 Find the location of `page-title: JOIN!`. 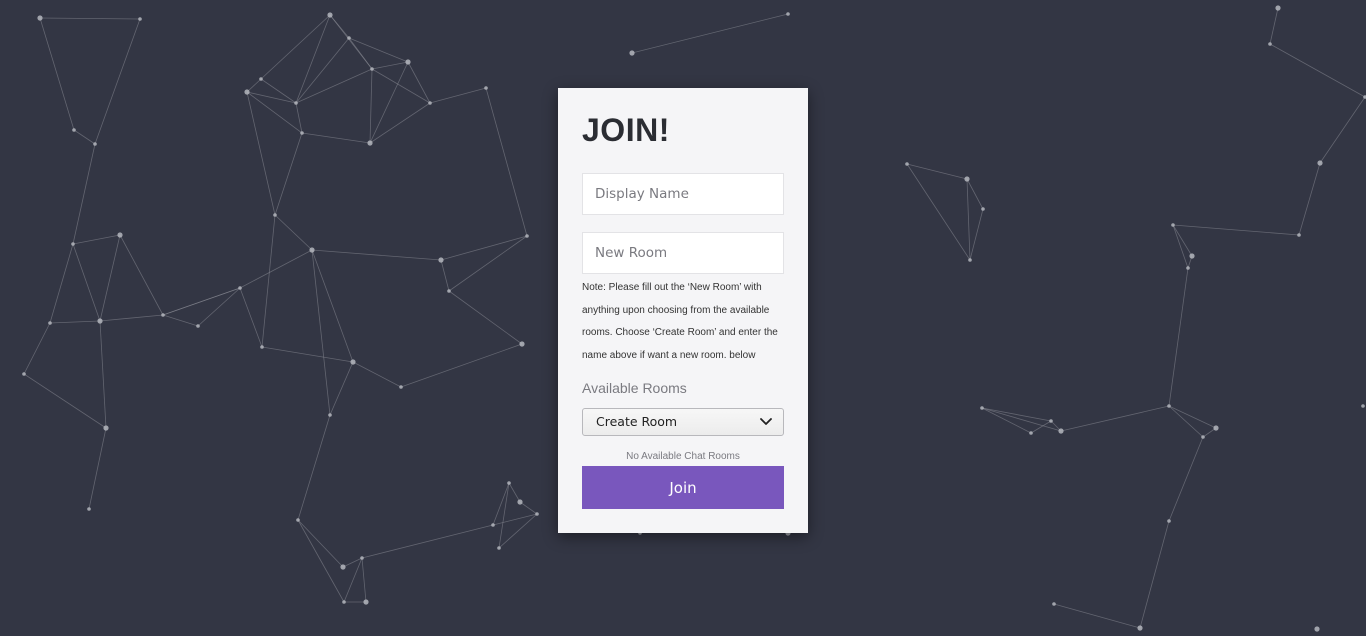

page-title: JOIN! is located at coordinates (626, 130).